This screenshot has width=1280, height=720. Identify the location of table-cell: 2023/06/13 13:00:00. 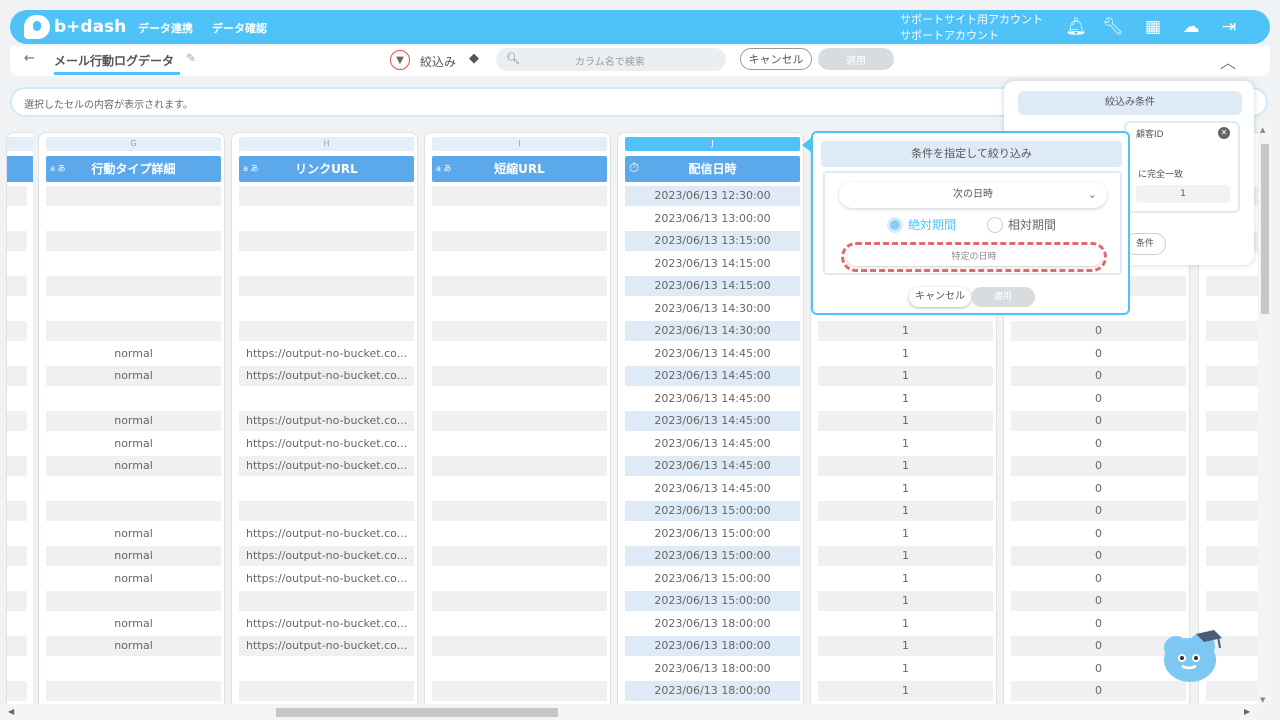
(712, 219).